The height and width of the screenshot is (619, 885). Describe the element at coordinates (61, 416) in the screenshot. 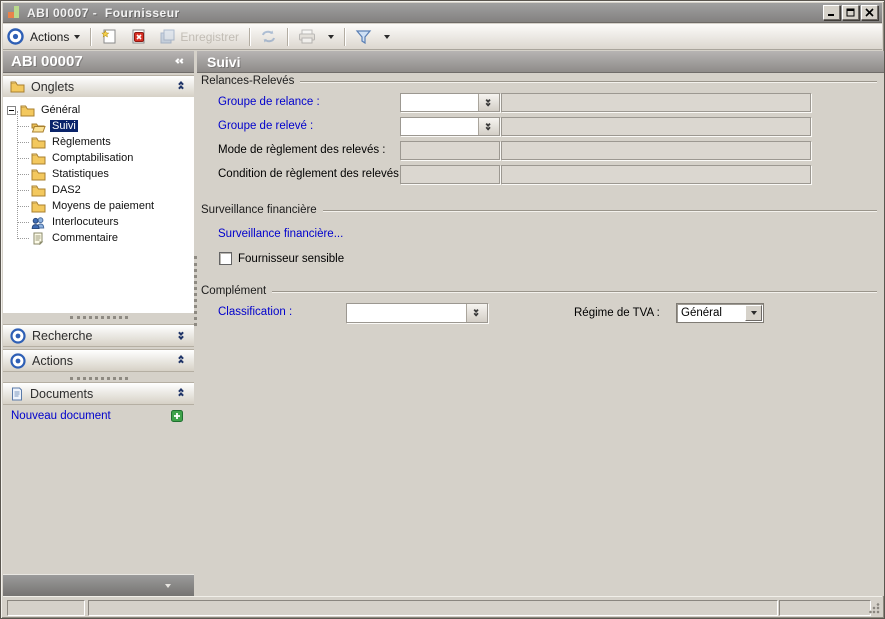

I see `new-document-link: Nouveau document` at that location.